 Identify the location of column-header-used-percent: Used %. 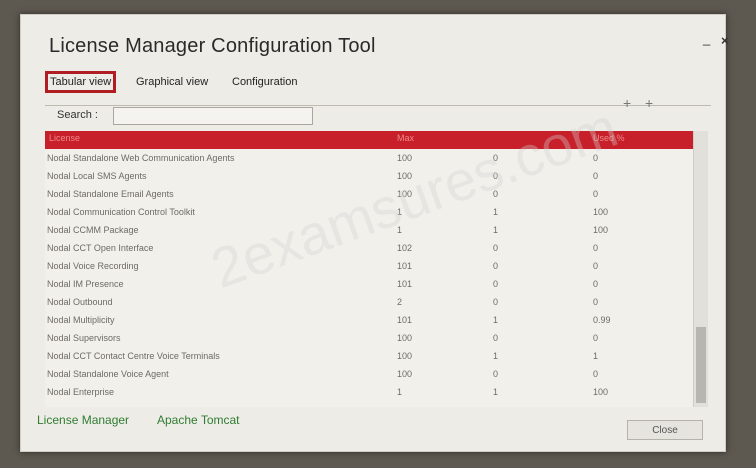
(609, 138).